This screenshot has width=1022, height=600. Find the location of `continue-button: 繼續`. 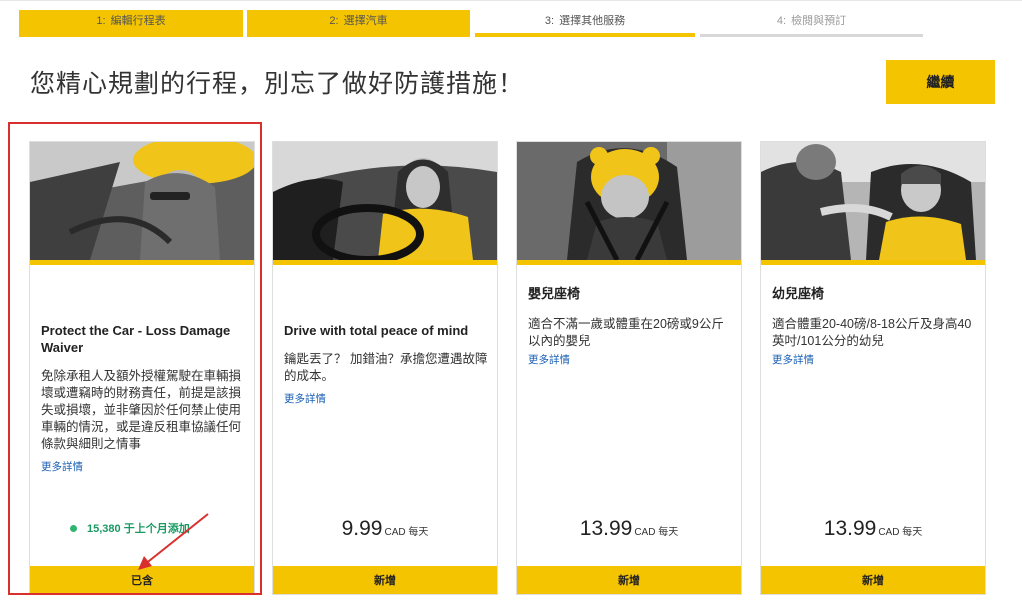

continue-button: 繼續 is located at coordinates (940, 82).